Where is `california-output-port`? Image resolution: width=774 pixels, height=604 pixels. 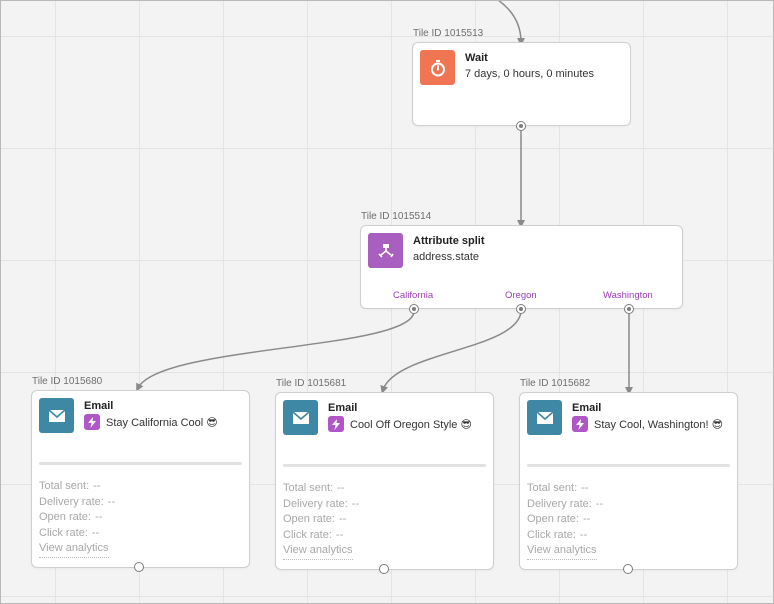
california-output-port is located at coordinates (414, 309).